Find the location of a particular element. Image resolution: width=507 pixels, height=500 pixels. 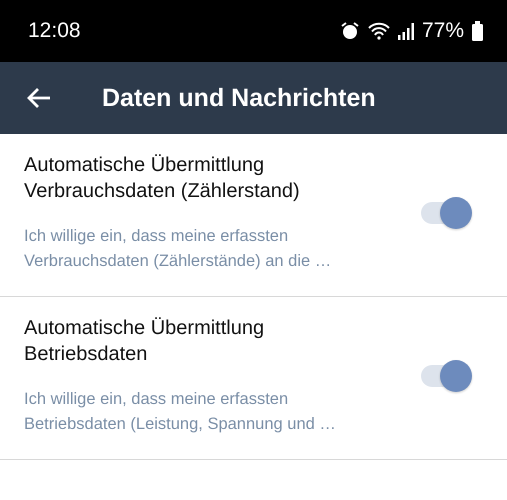

signal-icon is located at coordinates (406, 31).